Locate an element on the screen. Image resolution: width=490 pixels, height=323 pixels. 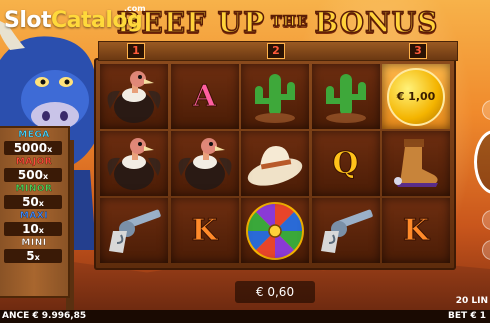
status-bar: ANCE € 9.996,85 BET € 1 is located at coordinates (245, 316).